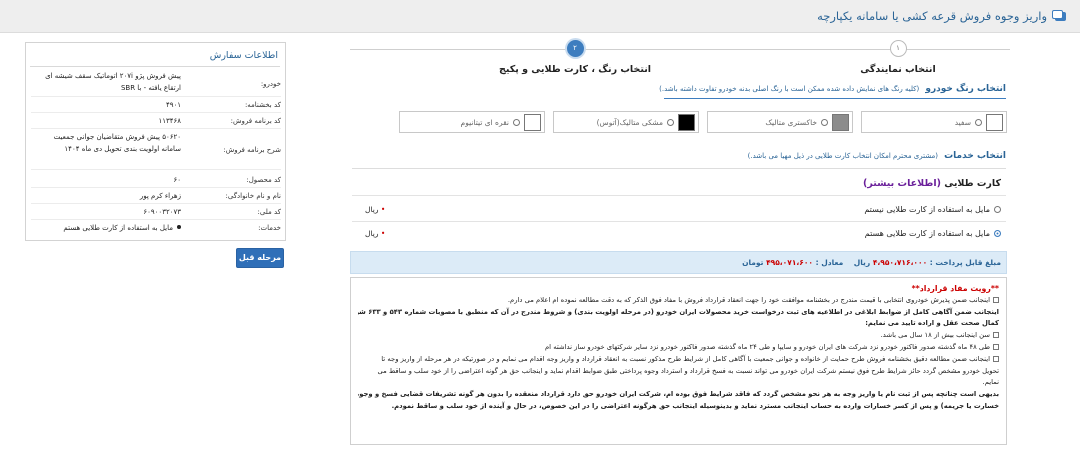 The height and width of the screenshot is (457, 1080). What do you see at coordinates (835, 98) in the screenshot?
I see `color-section-underline` at bounding box center [835, 98].